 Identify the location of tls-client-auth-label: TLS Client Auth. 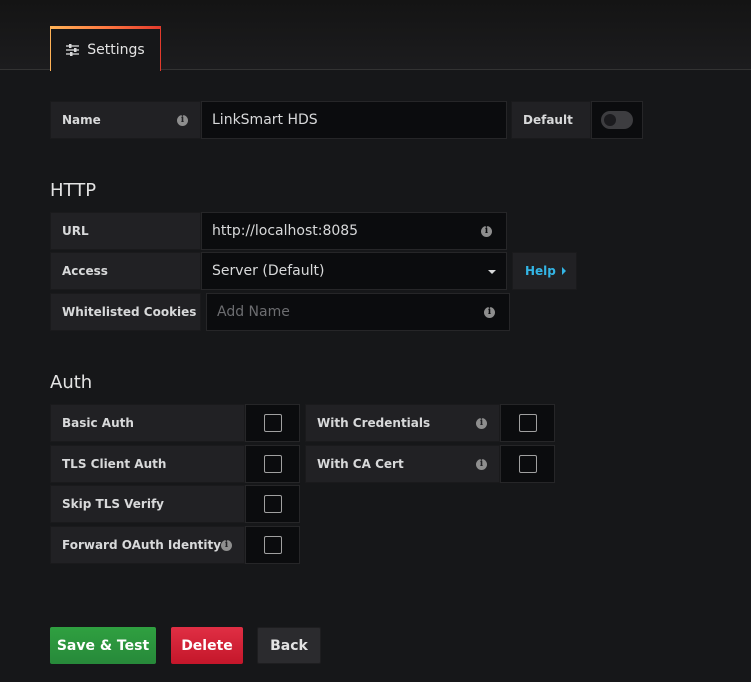
(114, 464).